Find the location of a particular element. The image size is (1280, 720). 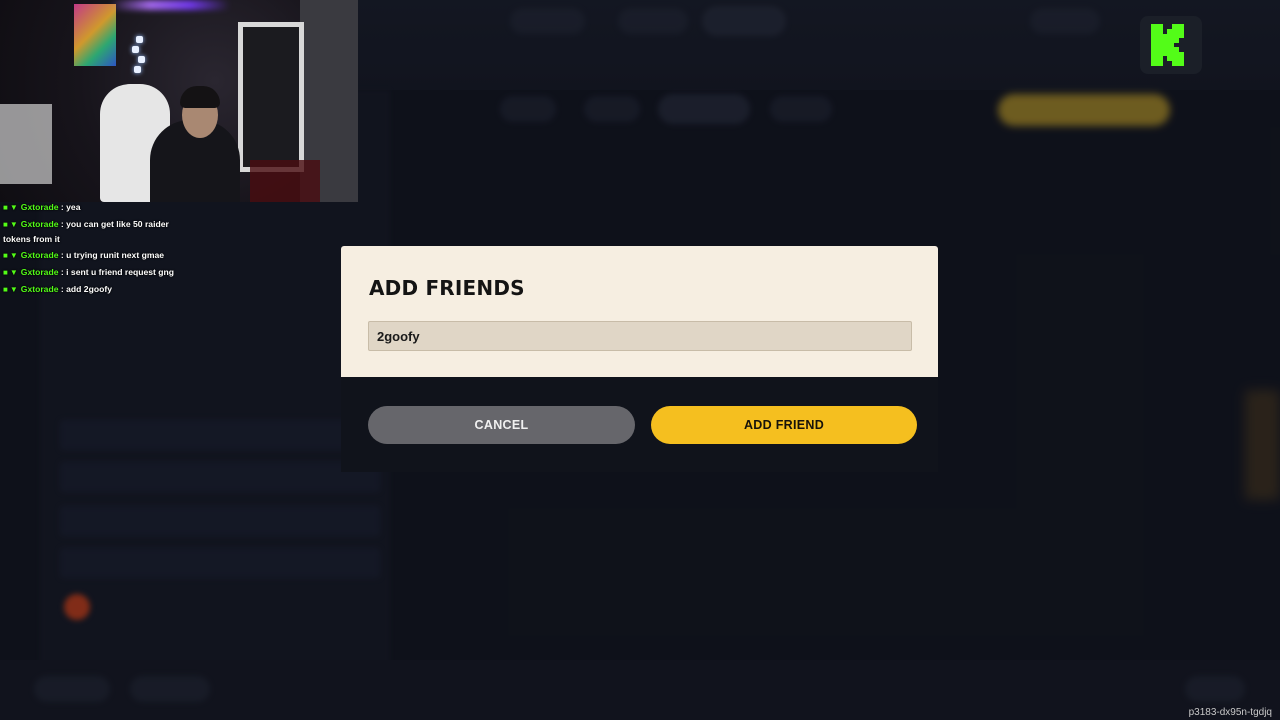

led-strip is located at coordinates (170, 5).